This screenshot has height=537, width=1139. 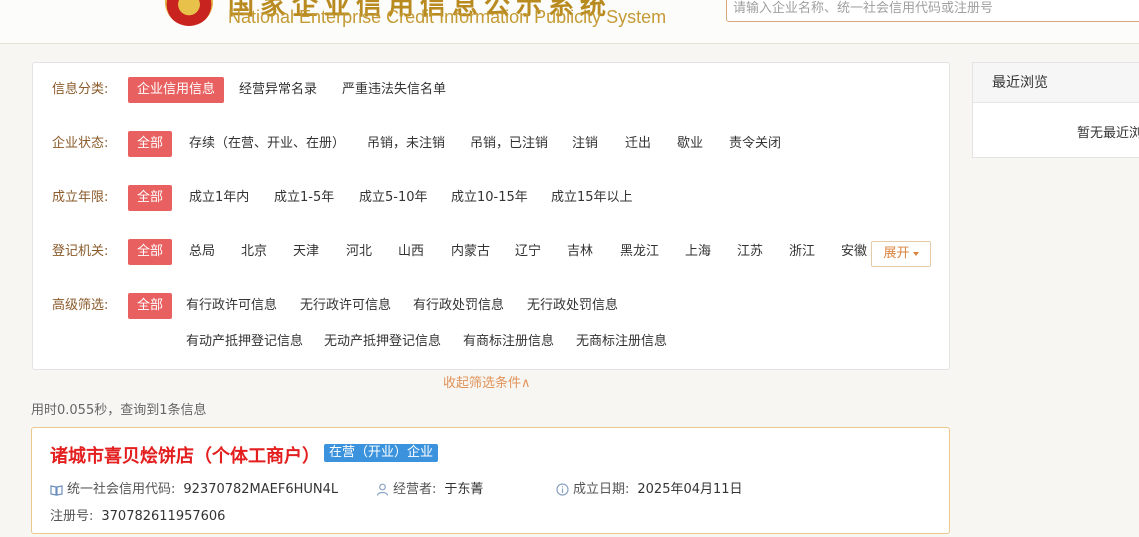 What do you see at coordinates (621, 342) in the screenshot?
I see `filter-advanced-no-trademark: 无商标注册信息` at bounding box center [621, 342].